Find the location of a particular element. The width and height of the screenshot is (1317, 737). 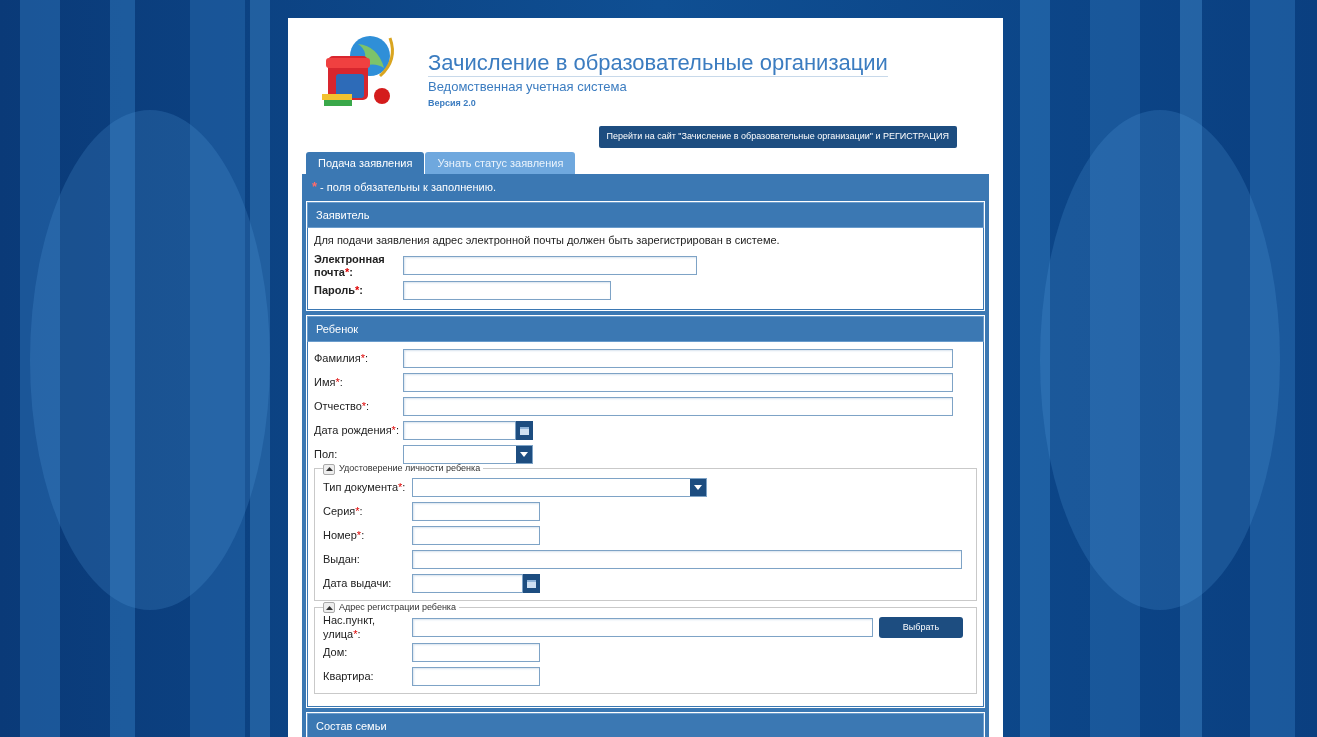

app-subtitle: Ведомственная учетная система is located at coordinates (528, 87).